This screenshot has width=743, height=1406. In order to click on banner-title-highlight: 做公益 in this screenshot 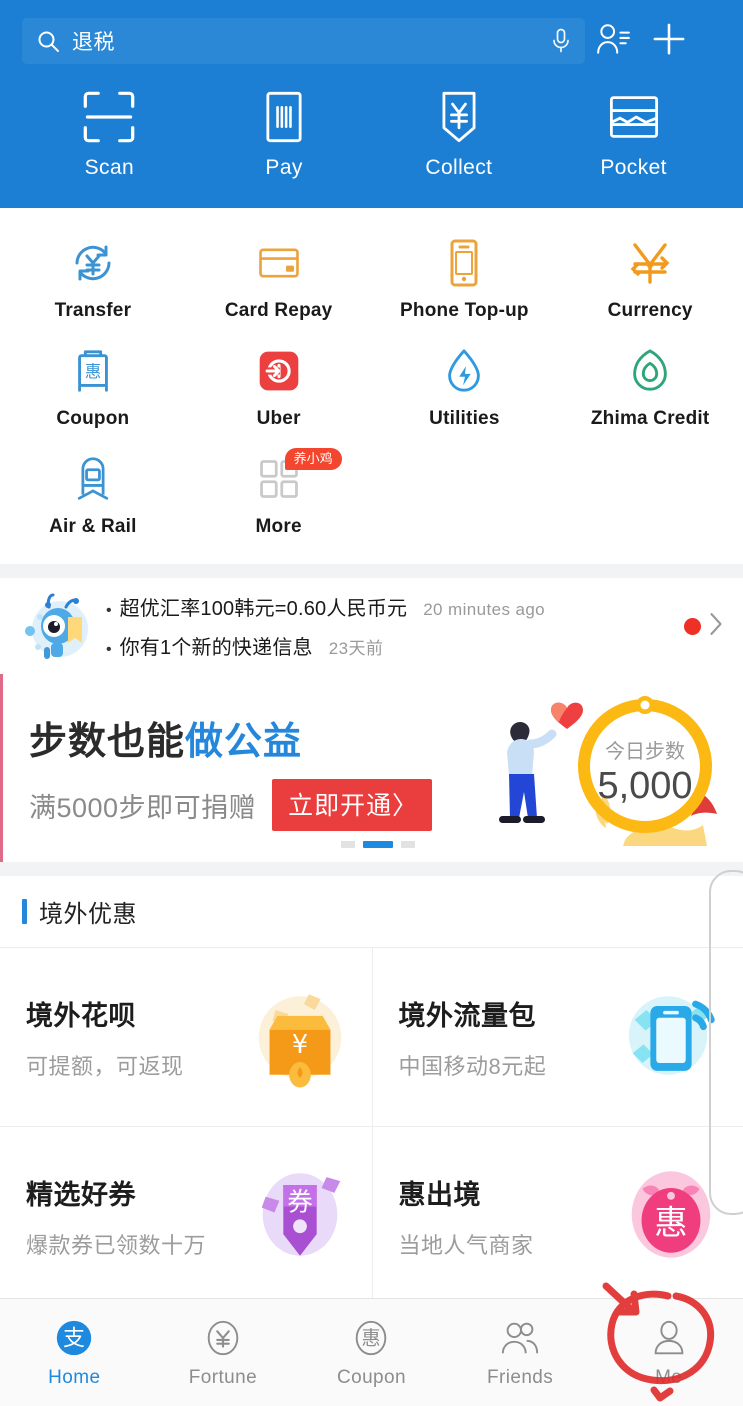, I will do `click(244, 742)`.